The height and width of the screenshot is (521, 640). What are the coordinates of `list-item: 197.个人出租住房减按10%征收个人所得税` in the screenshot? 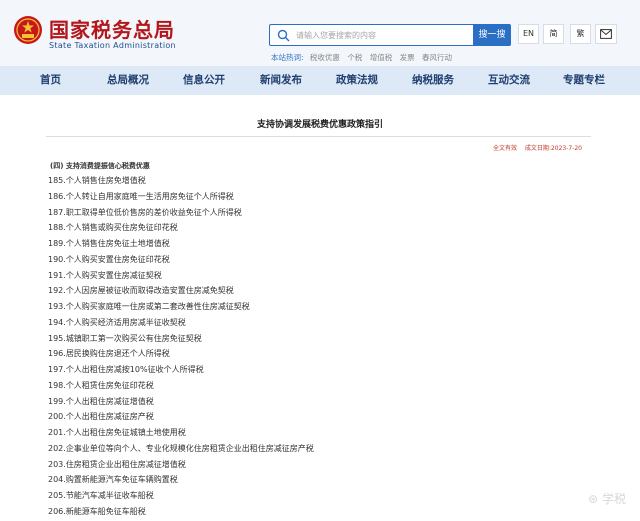 It's located at (126, 370).